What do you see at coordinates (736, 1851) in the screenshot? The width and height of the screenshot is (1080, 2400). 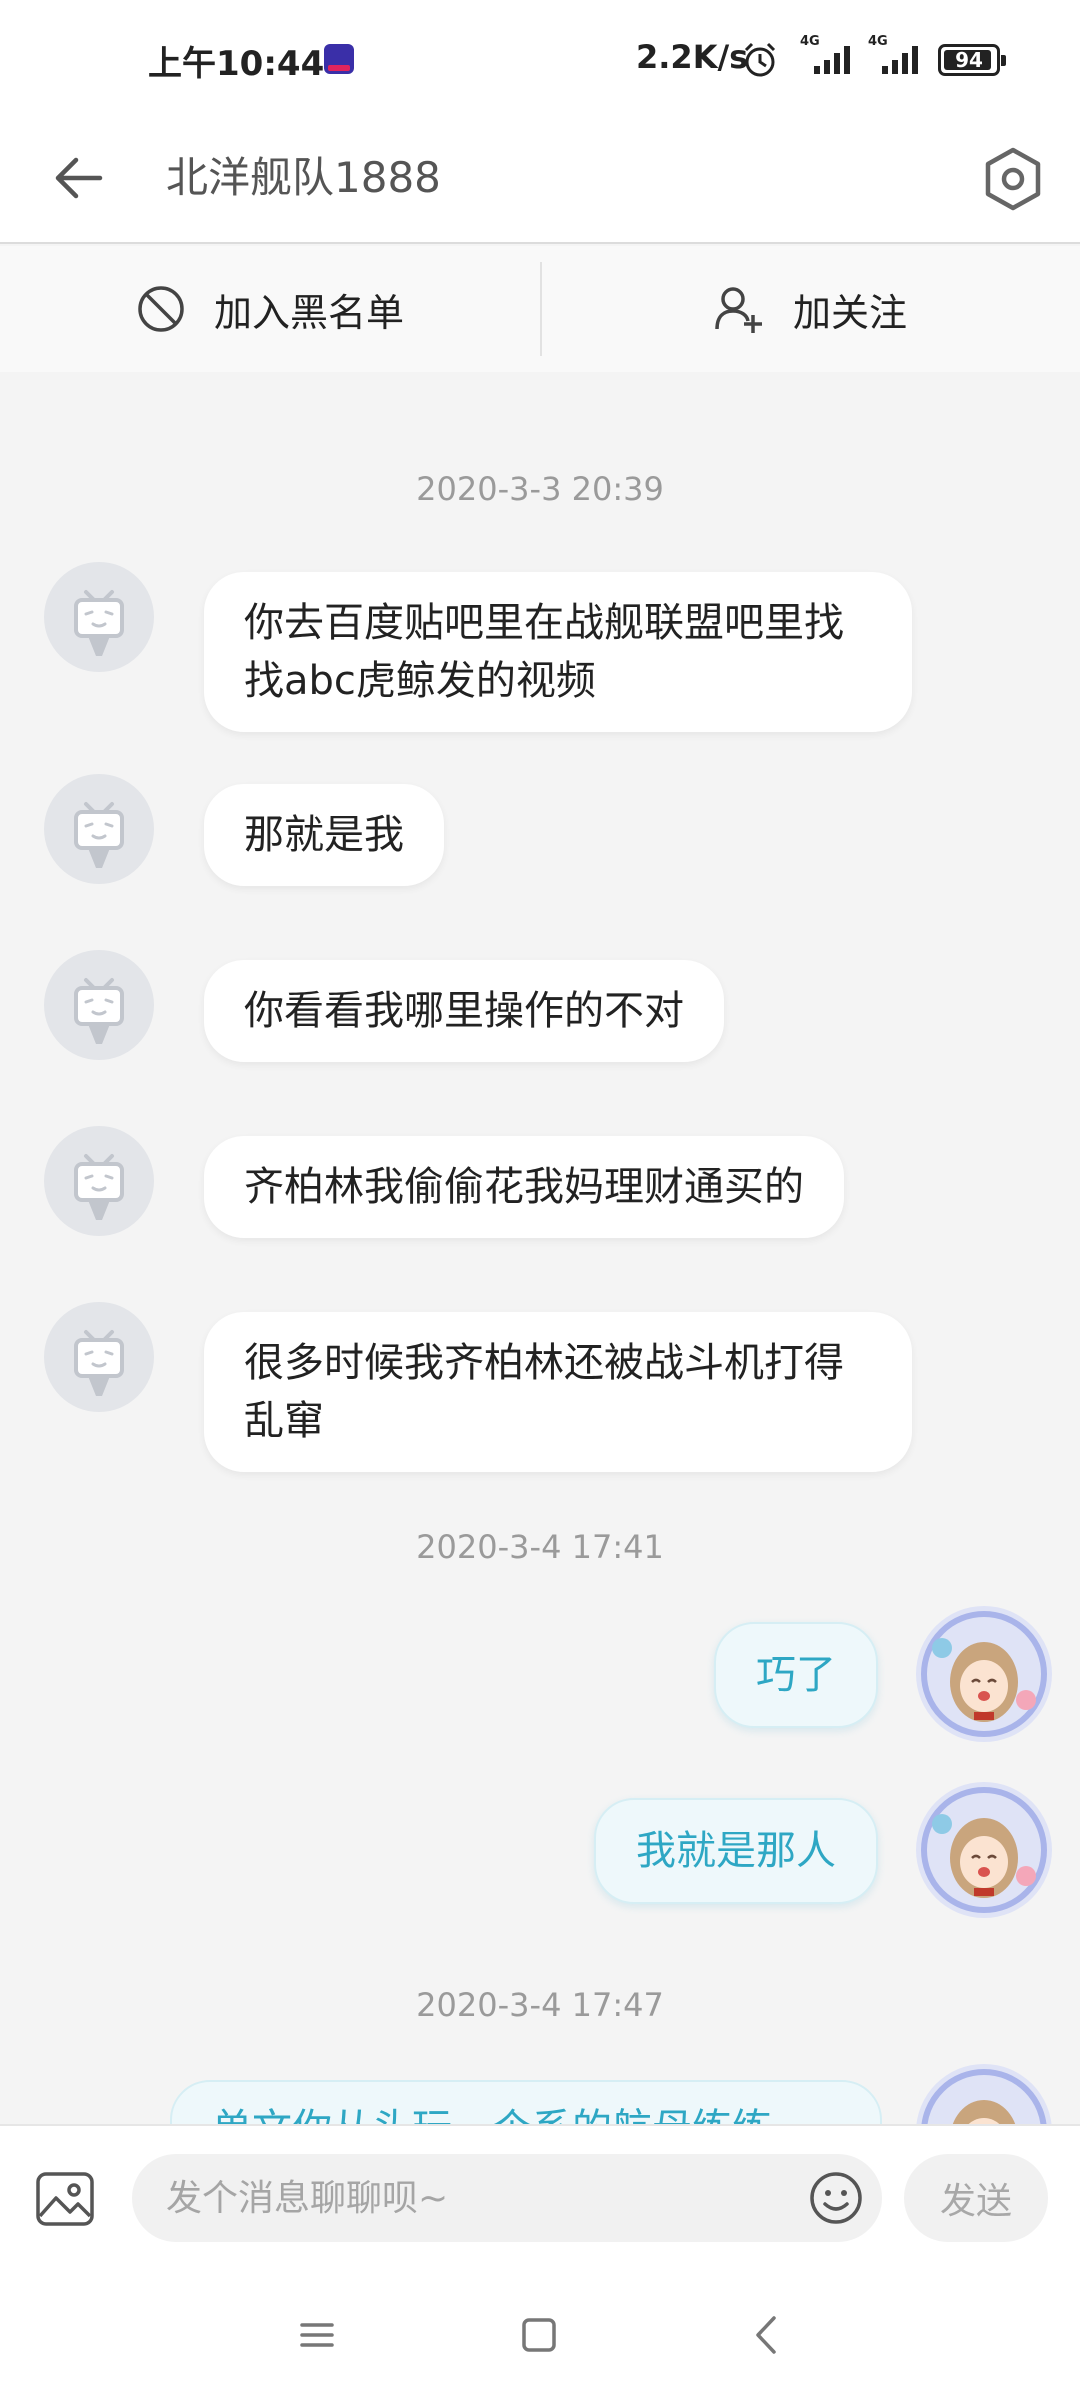 I see `message-bubble-sent: 我就是那人` at bounding box center [736, 1851].